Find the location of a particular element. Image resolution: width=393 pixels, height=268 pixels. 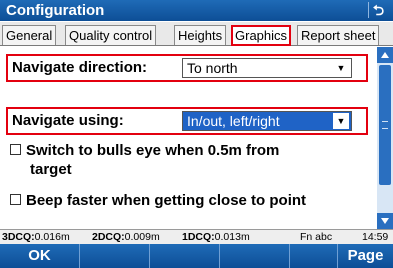

navigate-direction-row: Navigate direction: To north ▼ is located at coordinates (187, 68).